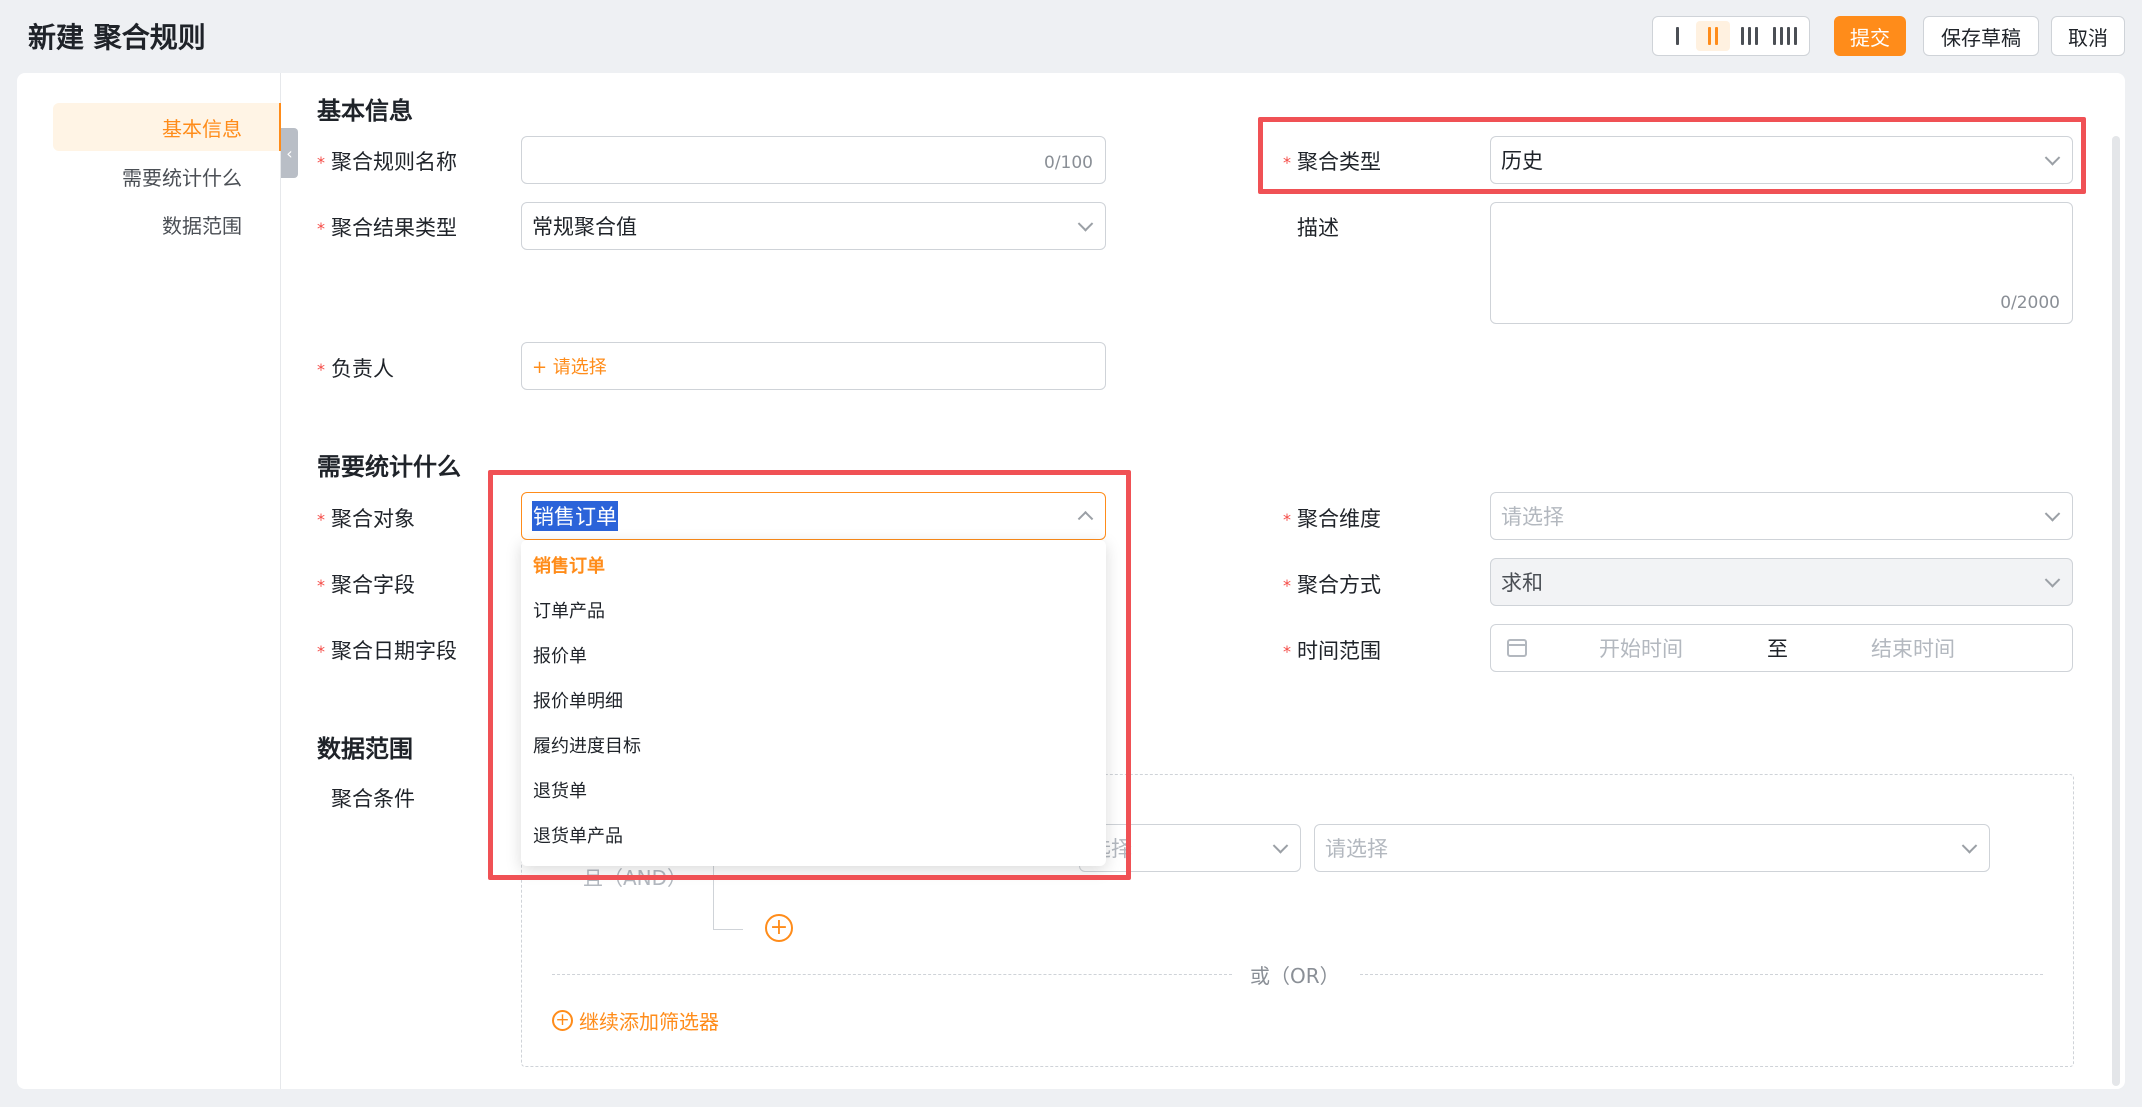  I want to click on result-type-label-text: 聚合结果类型, so click(394, 228).